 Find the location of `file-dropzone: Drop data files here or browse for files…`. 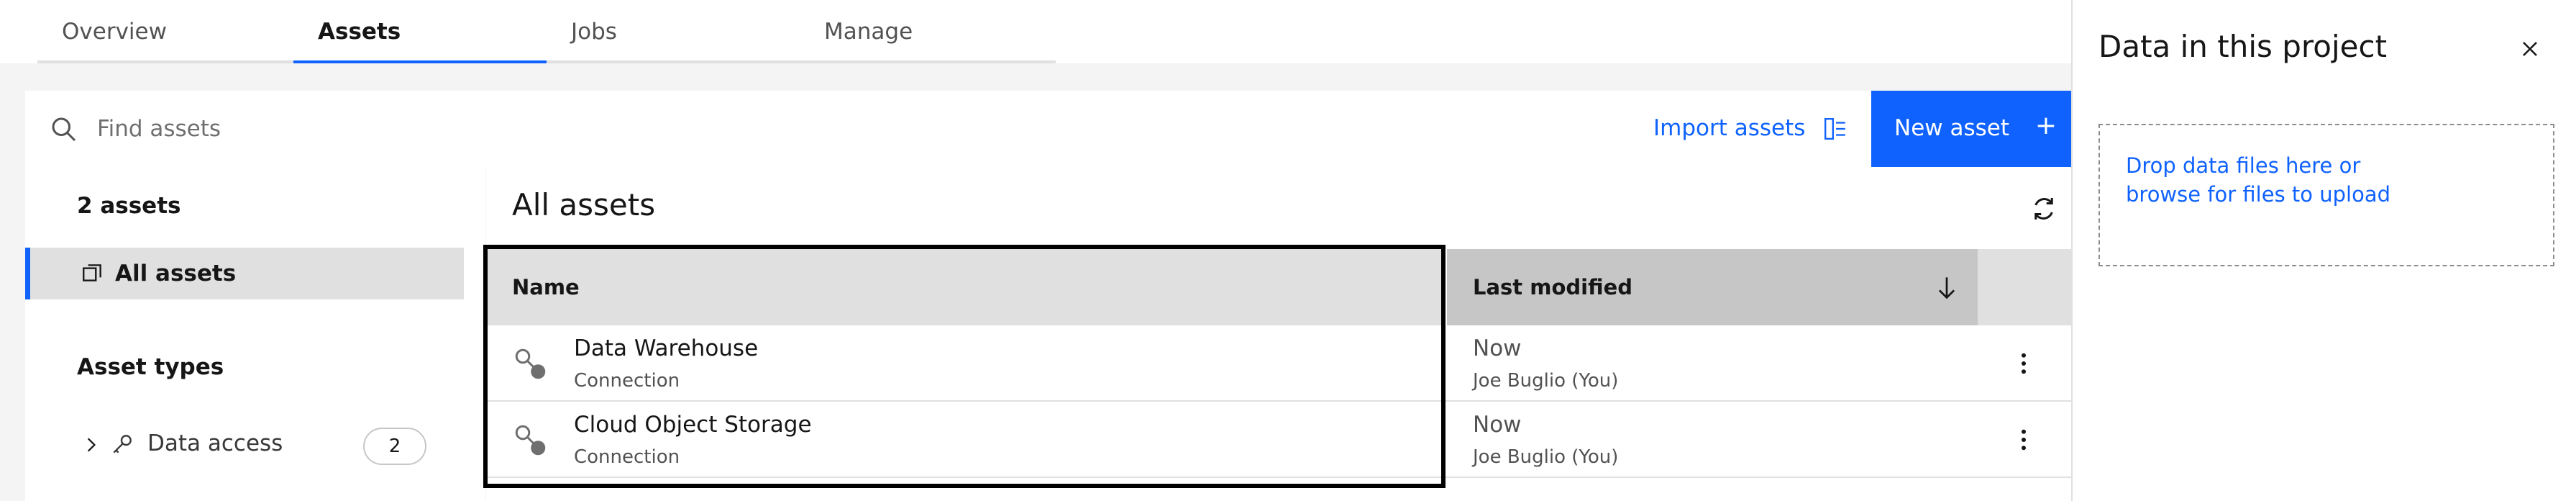

file-dropzone: Drop data files here or browse for files… is located at coordinates (2326, 195).